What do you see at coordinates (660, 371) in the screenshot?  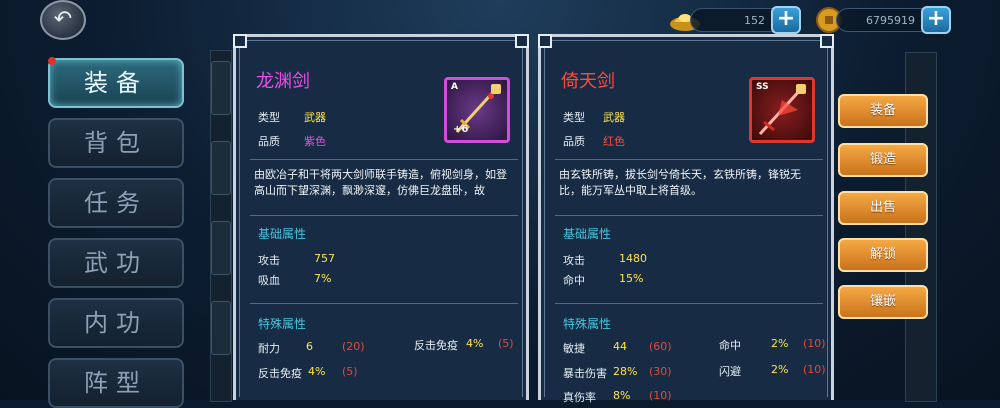 I see `special-attr-max: (30)` at bounding box center [660, 371].